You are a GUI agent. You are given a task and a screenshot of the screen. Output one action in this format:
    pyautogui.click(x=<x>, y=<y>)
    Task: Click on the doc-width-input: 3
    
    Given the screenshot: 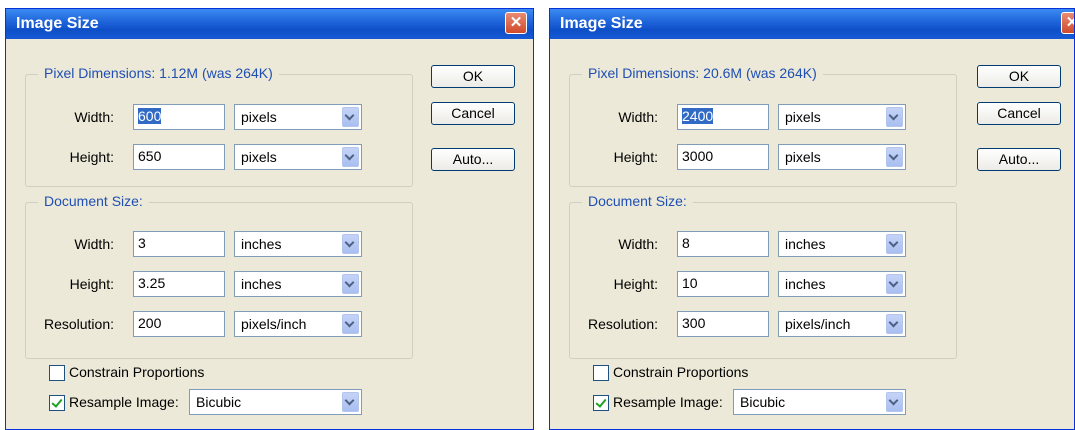 What is the action you would take?
    pyautogui.click(x=179, y=244)
    